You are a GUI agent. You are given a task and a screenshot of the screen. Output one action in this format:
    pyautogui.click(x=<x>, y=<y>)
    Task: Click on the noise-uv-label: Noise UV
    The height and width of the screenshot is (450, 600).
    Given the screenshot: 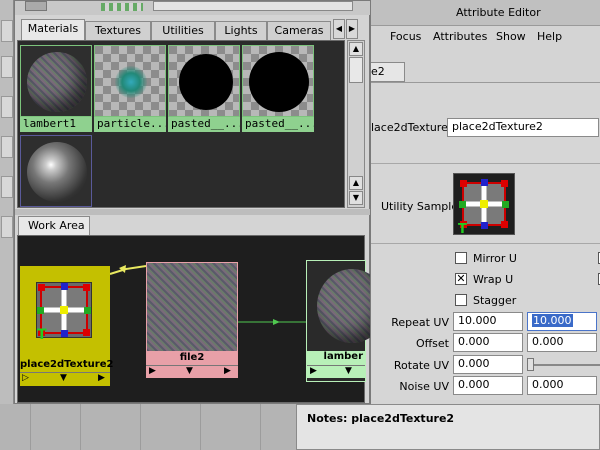 What is the action you would take?
    pyautogui.click(x=424, y=386)
    